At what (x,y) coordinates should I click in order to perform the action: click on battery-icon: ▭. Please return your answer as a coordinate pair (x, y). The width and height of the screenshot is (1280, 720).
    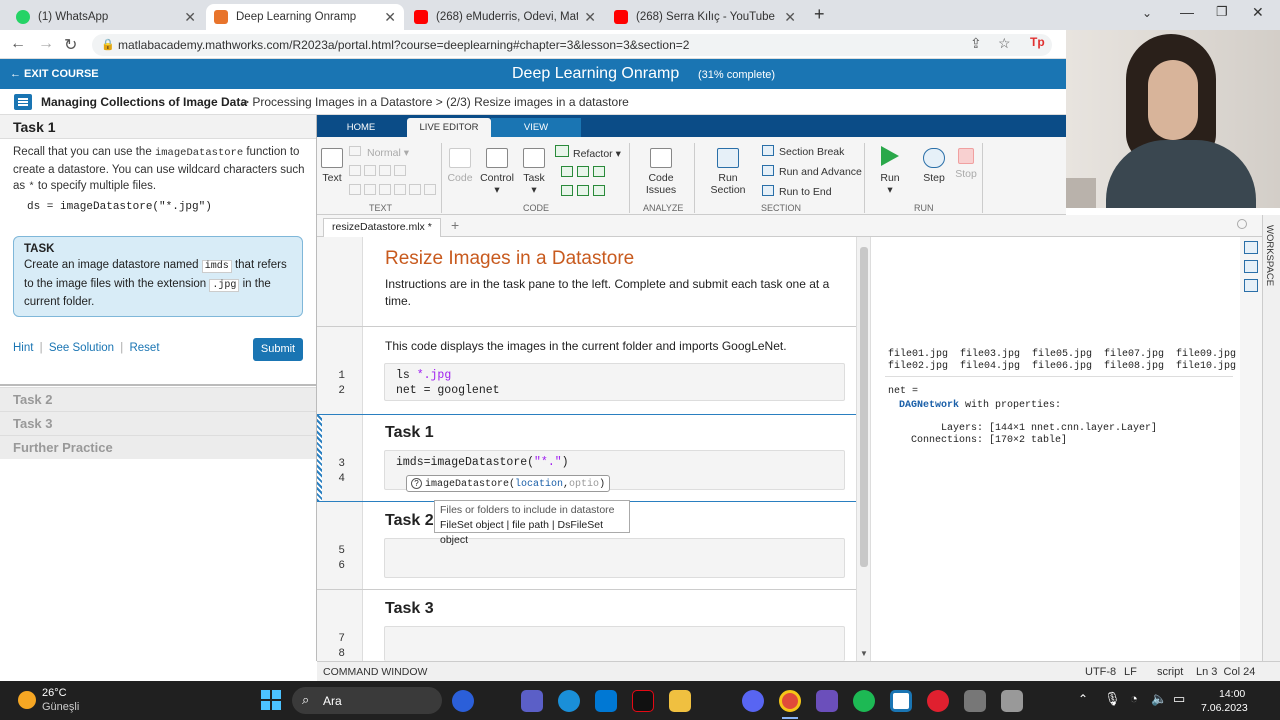
    Looking at the image, I should click on (1179, 699).